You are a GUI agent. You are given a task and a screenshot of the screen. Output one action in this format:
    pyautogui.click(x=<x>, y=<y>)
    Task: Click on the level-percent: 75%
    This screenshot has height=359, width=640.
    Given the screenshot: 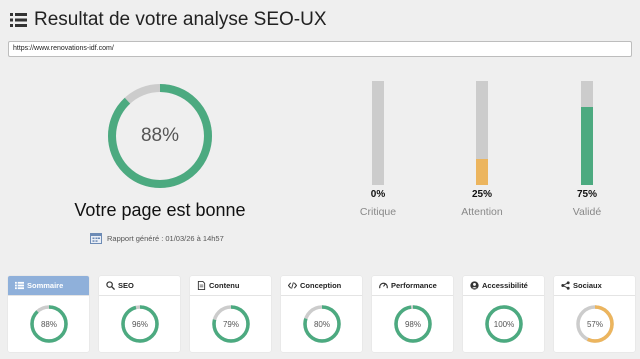 What is the action you would take?
    pyautogui.click(x=586, y=194)
    